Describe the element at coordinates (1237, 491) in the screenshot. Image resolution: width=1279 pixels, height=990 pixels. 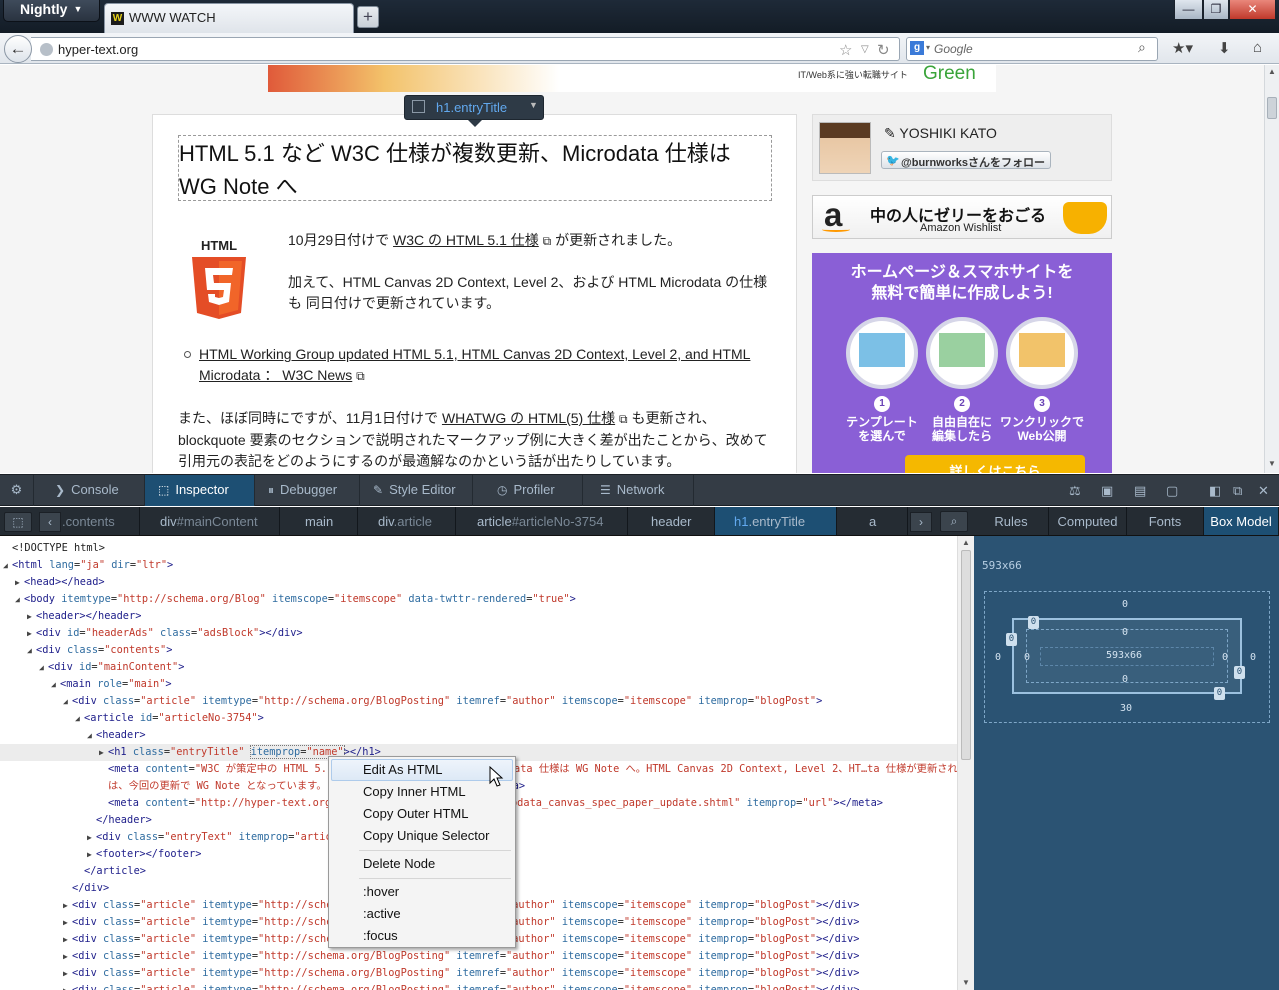
I see `undock-icon: ⧉` at that location.